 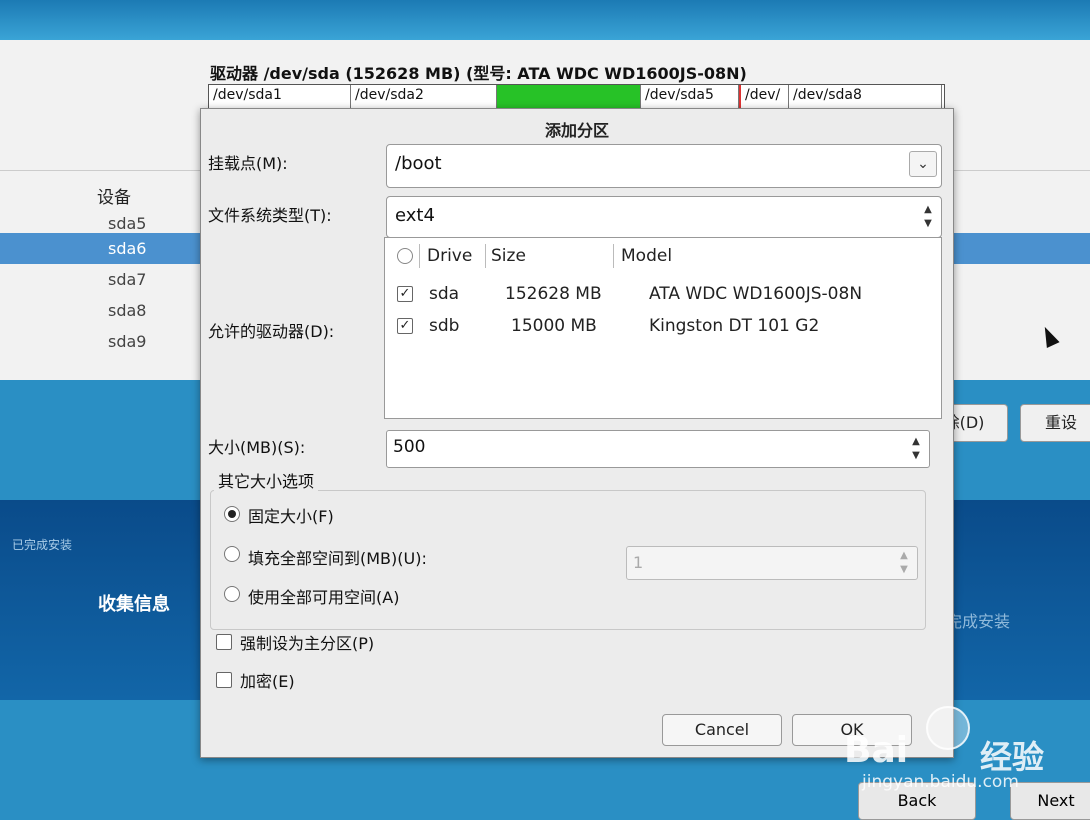 What do you see at coordinates (270, 215) in the screenshot?
I see `fstype-label: 文件系统类型(T):` at bounding box center [270, 215].